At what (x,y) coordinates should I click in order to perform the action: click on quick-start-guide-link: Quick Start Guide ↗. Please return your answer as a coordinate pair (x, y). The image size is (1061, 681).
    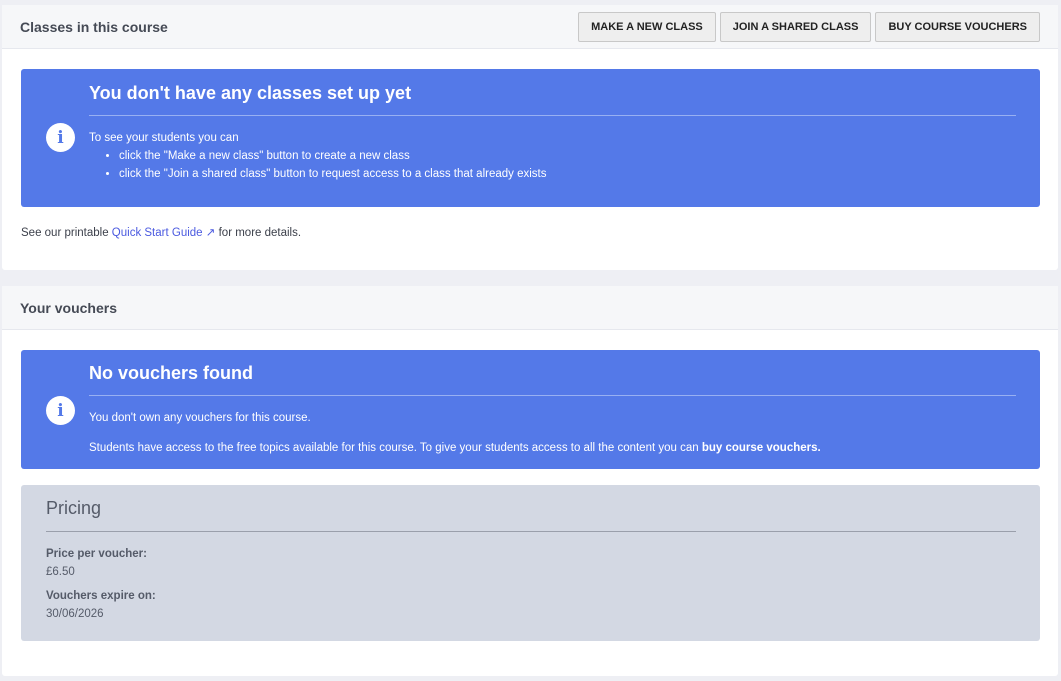
    Looking at the image, I should click on (164, 233).